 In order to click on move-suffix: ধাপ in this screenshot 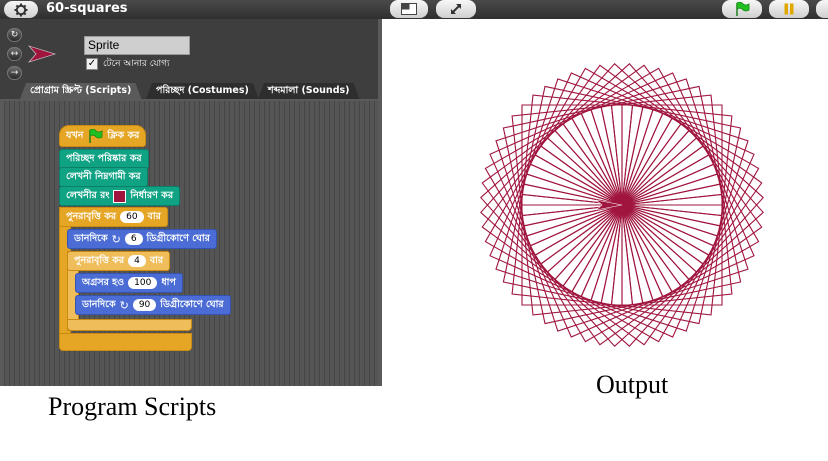, I will do `click(168, 282)`.